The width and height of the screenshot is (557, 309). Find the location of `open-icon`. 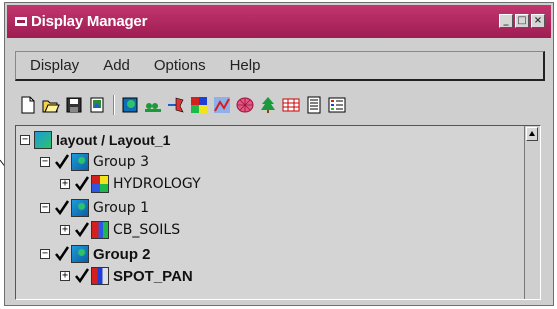

open-icon is located at coordinates (51, 105).